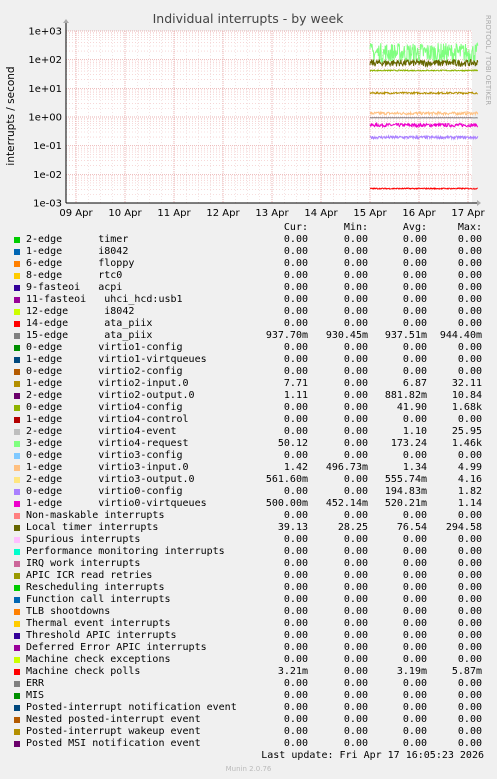  Describe the element at coordinates (419, 213) in the screenshot. I see `x-tick-label: 16 Apr` at that location.